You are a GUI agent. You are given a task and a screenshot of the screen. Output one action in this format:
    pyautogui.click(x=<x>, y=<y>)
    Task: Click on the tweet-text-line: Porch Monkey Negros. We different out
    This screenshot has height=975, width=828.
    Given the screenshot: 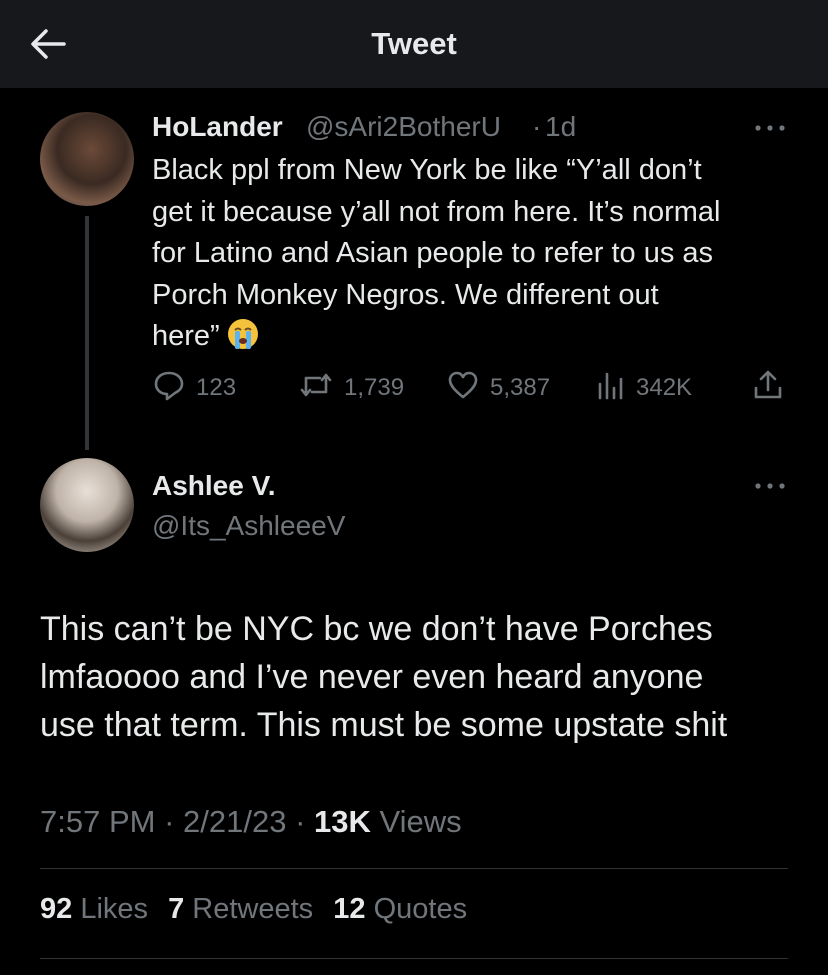 What is the action you would take?
    pyautogui.click(x=405, y=294)
    